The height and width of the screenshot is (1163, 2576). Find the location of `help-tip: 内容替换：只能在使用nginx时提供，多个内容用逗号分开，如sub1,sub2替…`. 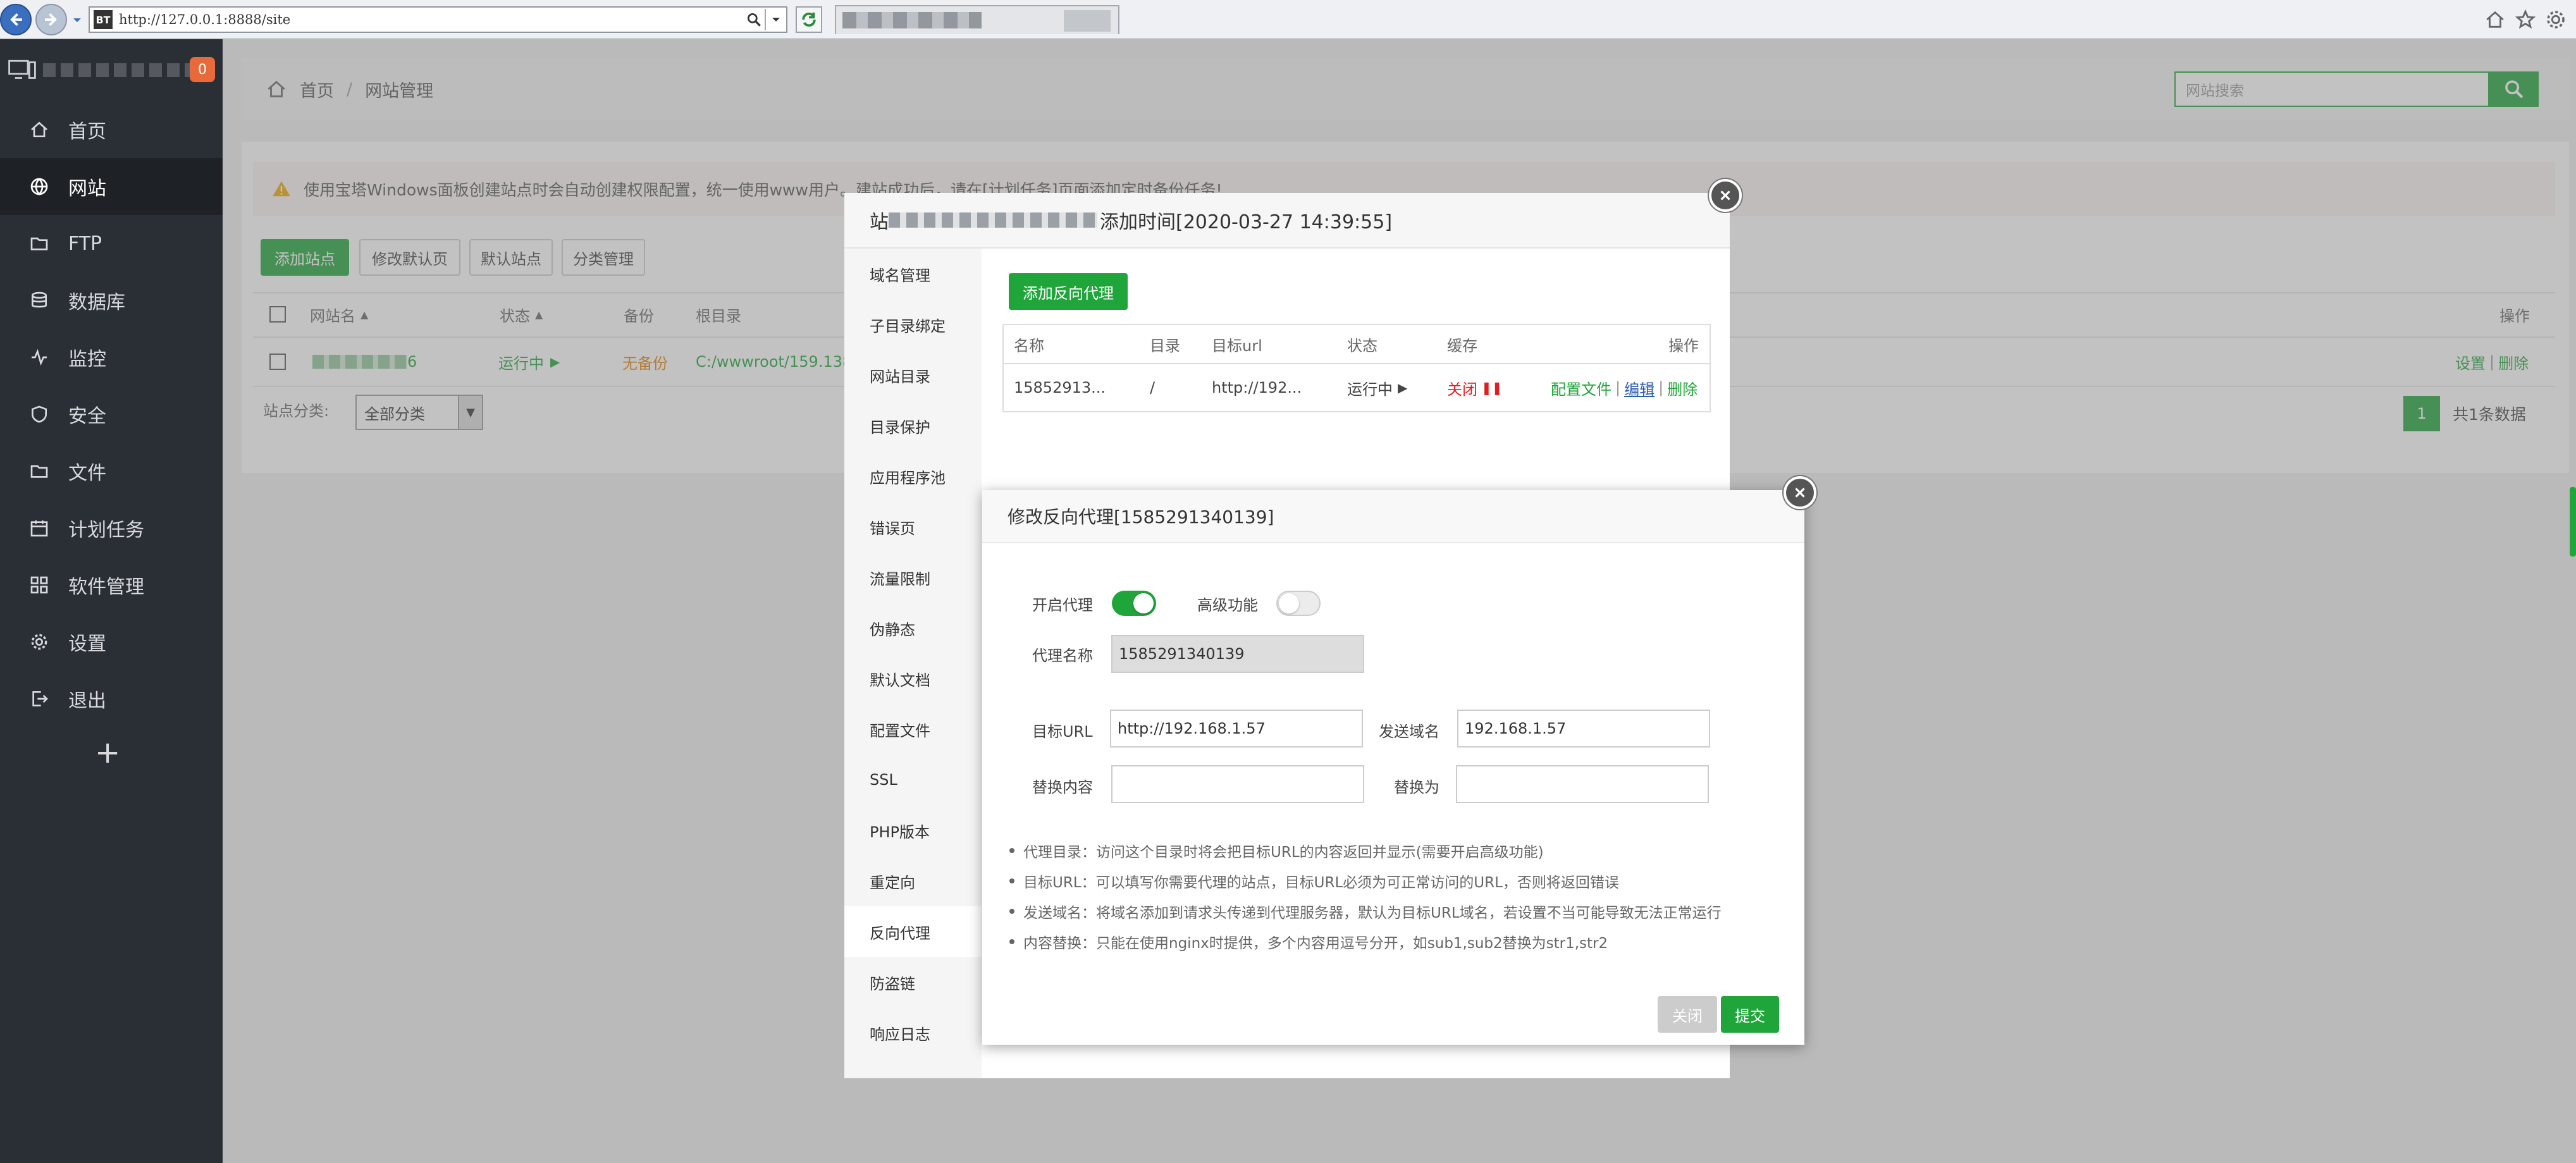

help-tip: 内容替换：只能在使用nginx时提供，多个内容用逗号分开，如sub1,sub2替… is located at coordinates (1309, 942).